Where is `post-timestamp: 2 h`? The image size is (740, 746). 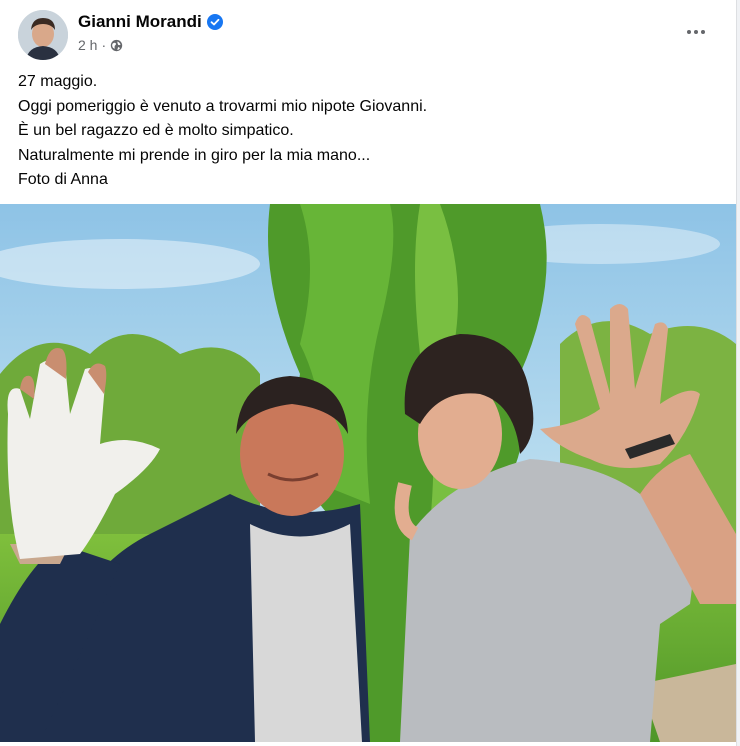 post-timestamp: 2 h is located at coordinates (87, 45).